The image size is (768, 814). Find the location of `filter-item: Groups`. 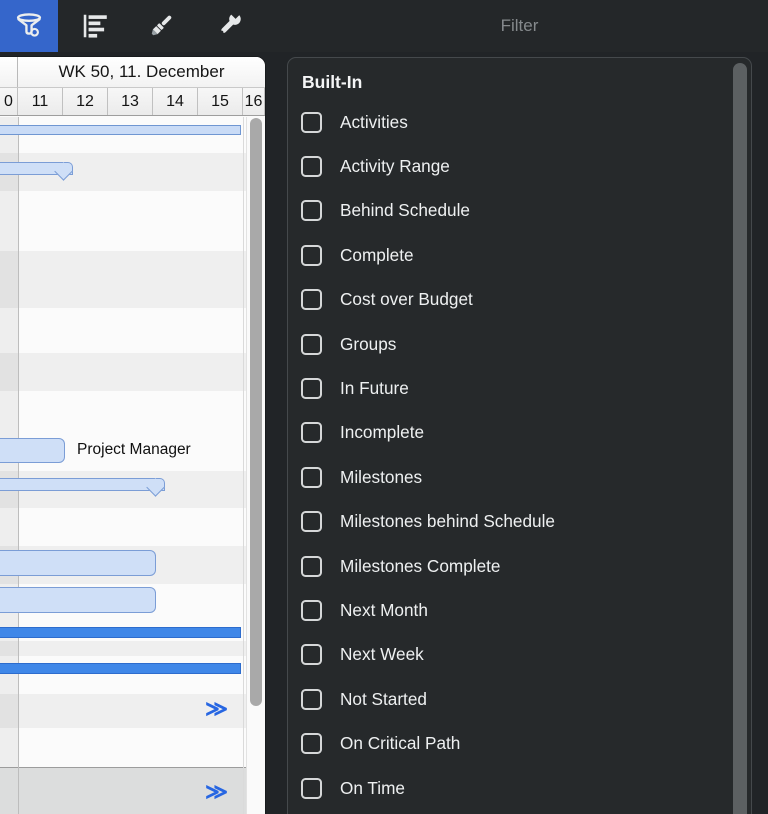

filter-item: Groups is located at coordinates (508, 344).